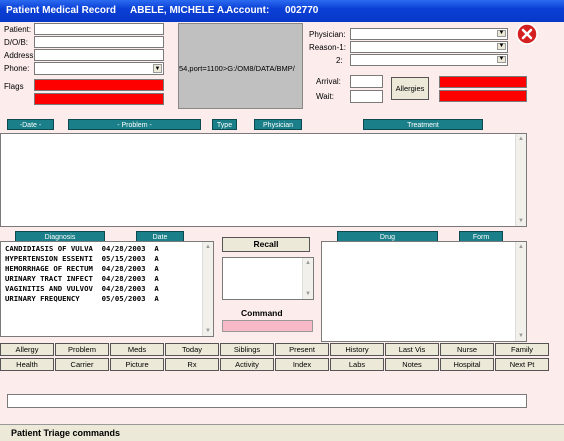 The height and width of the screenshot is (441, 564). What do you see at coordinates (192, 349) in the screenshot?
I see `nav-today-button: Today` at bounding box center [192, 349].